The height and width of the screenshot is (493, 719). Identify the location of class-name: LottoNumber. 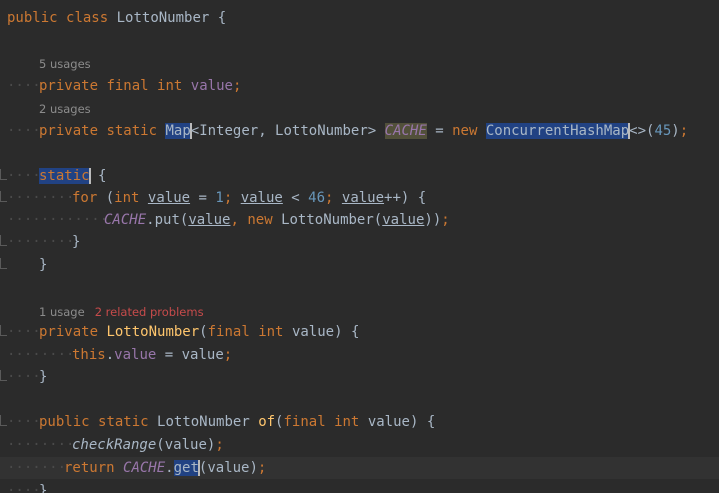
(163, 18).